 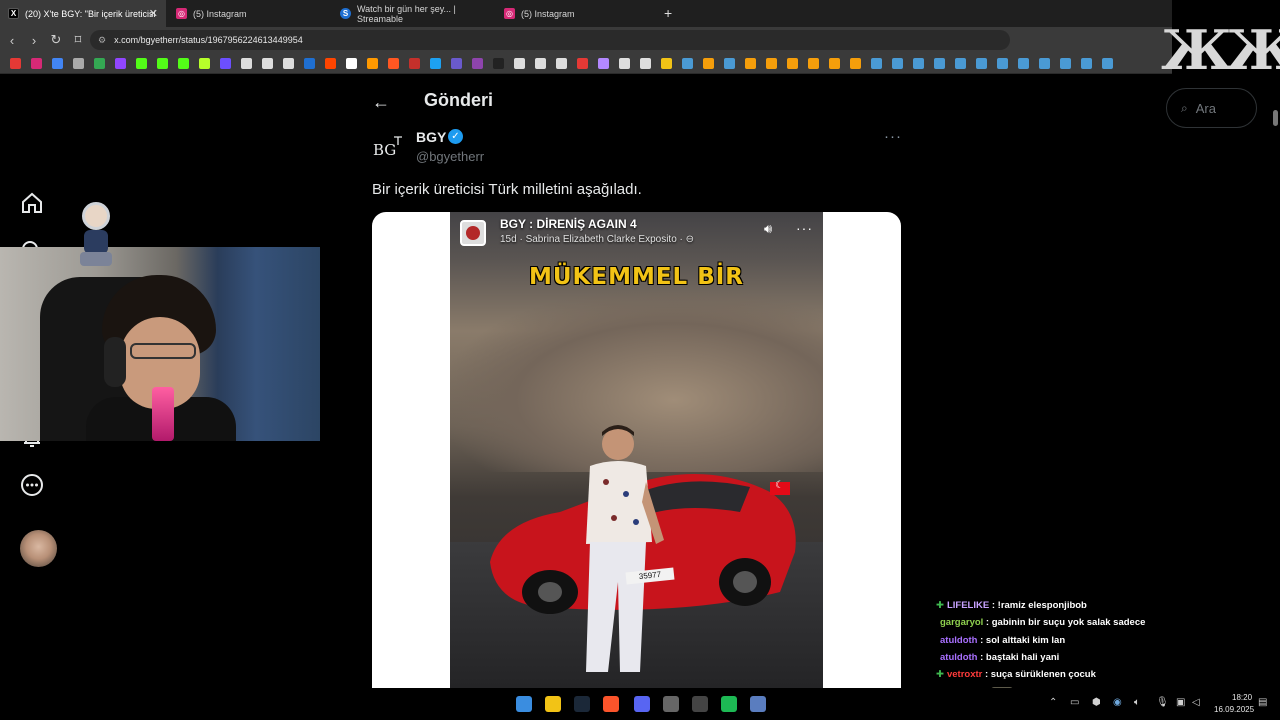 I want to click on video-more-icon: ···, so click(x=804, y=228).